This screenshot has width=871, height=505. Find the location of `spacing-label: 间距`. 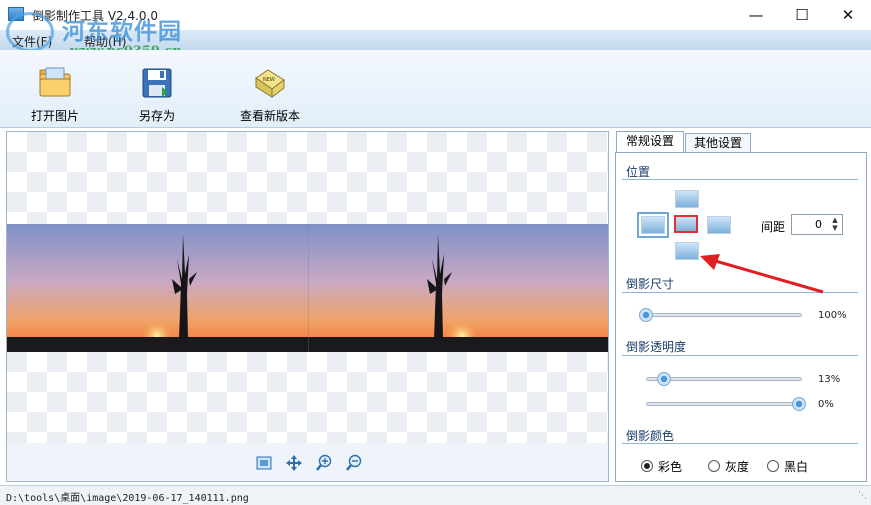

spacing-label: 间距 is located at coordinates (773, 227).